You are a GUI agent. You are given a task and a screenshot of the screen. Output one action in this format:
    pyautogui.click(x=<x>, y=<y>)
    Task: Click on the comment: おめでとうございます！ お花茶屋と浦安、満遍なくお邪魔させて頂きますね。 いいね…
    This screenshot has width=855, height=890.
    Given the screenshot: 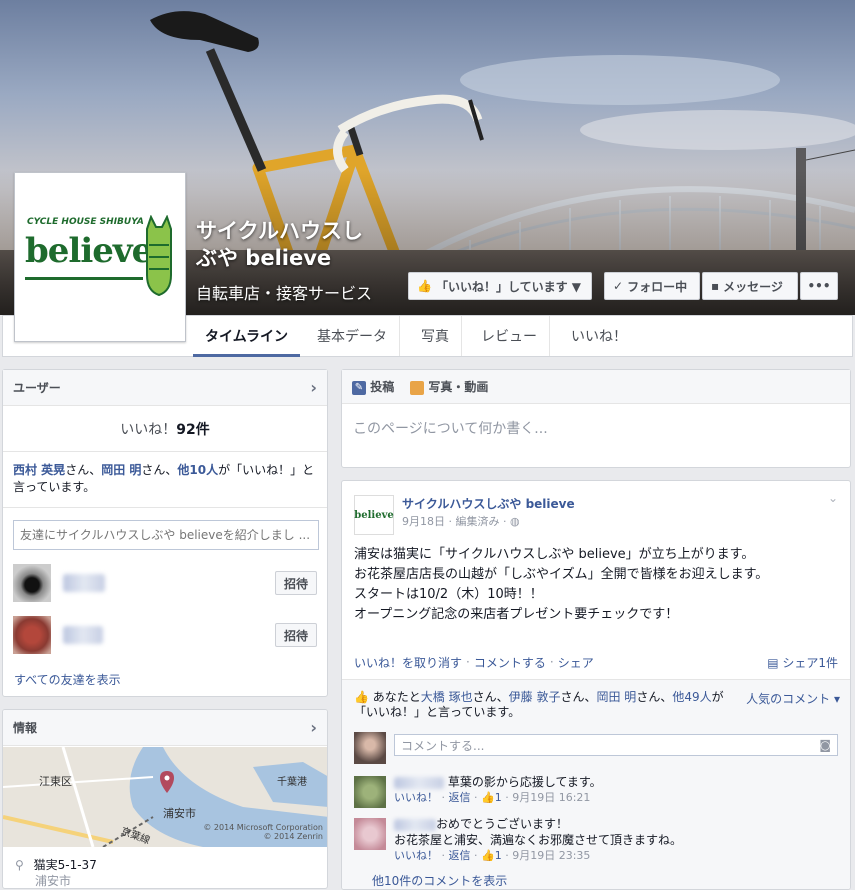 What is the action you would take?
    pyautogui.click(x=538, y=839)
    